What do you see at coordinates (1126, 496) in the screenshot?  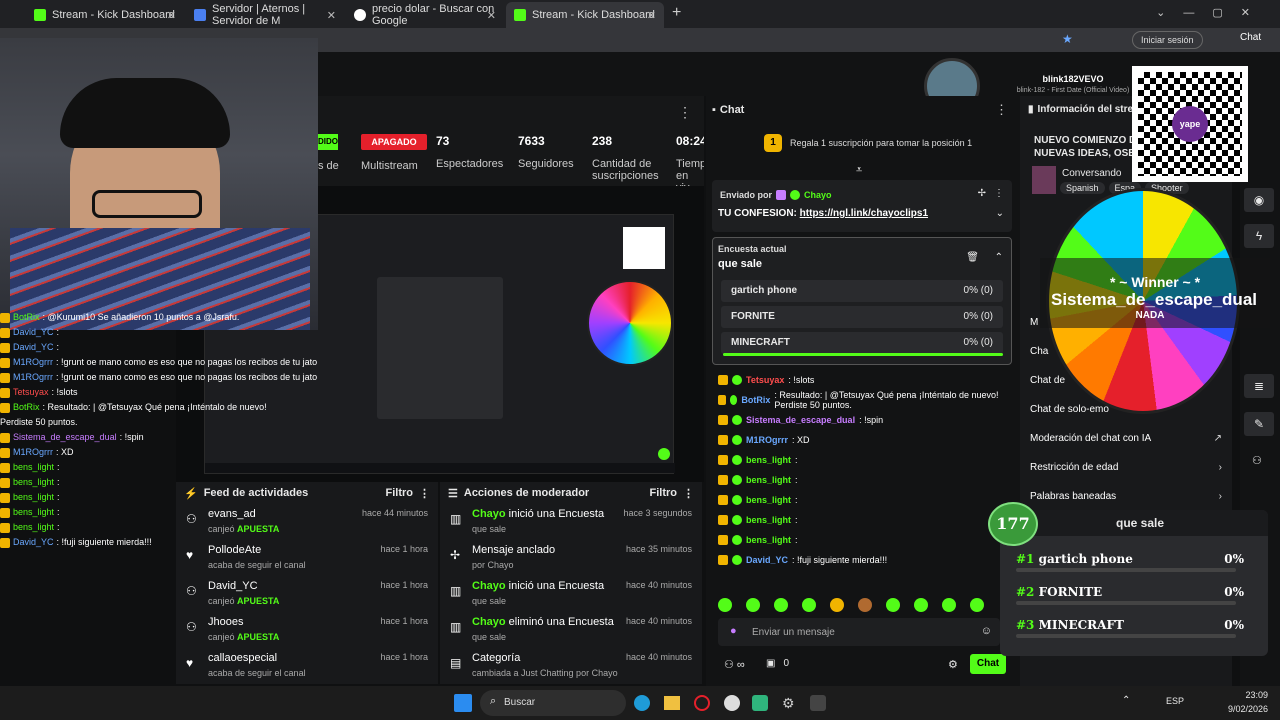 I see `chat-setting-row: Palabras baneadas ›` at bounding box center [1126, 496].